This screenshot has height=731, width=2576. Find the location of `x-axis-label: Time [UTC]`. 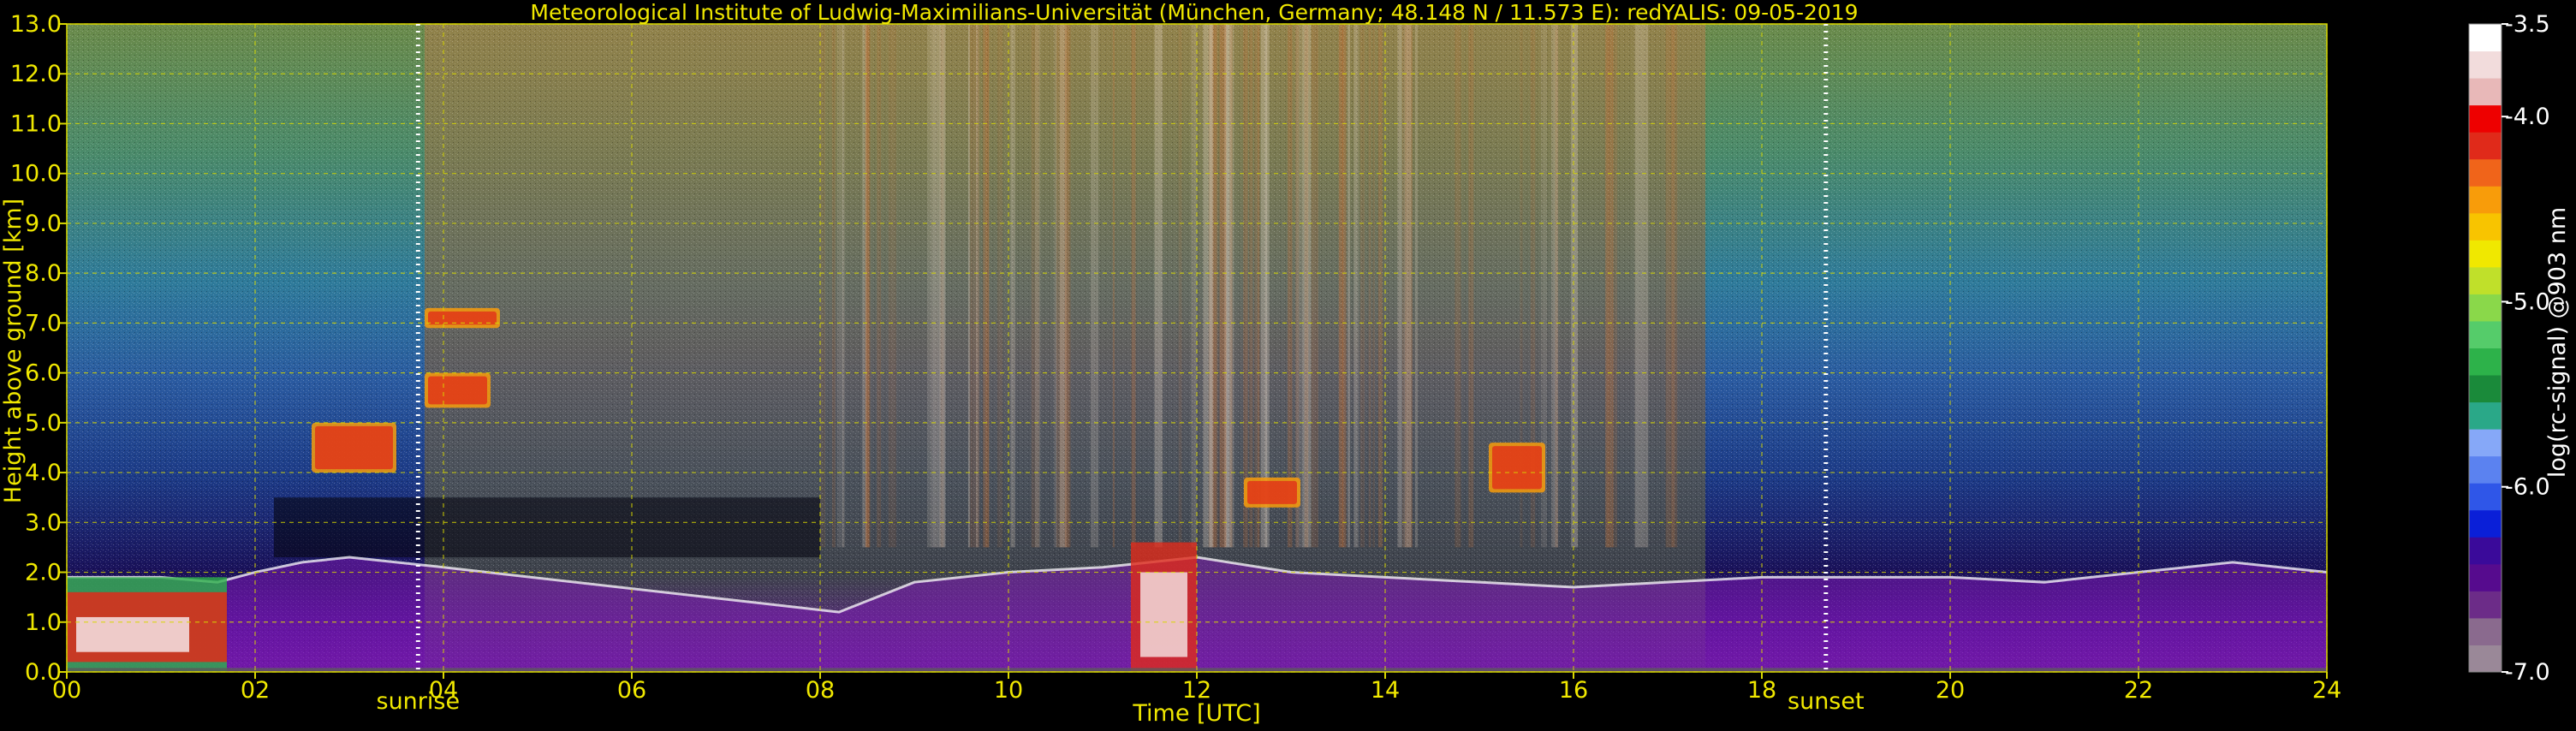

x-axis-label: Time [UTC] is located at coordinates (1196, 713).